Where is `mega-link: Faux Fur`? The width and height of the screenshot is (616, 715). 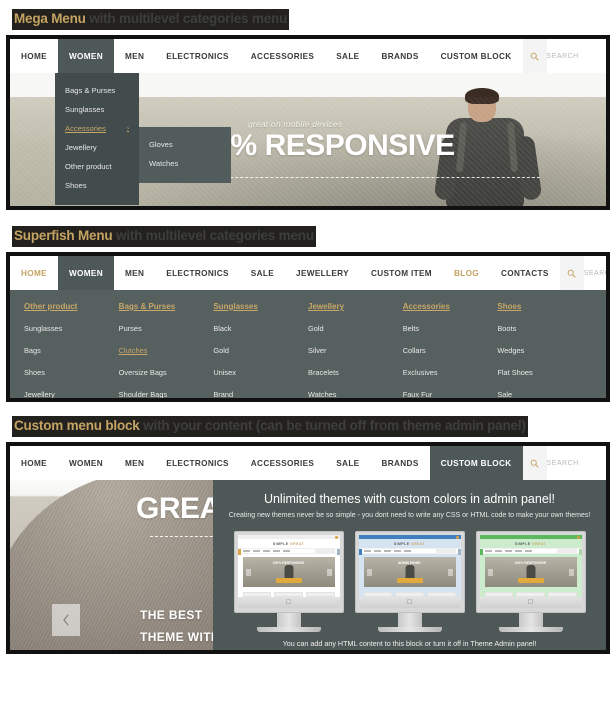
mega-link: Faux Fur is located at coordinates (450, 394).